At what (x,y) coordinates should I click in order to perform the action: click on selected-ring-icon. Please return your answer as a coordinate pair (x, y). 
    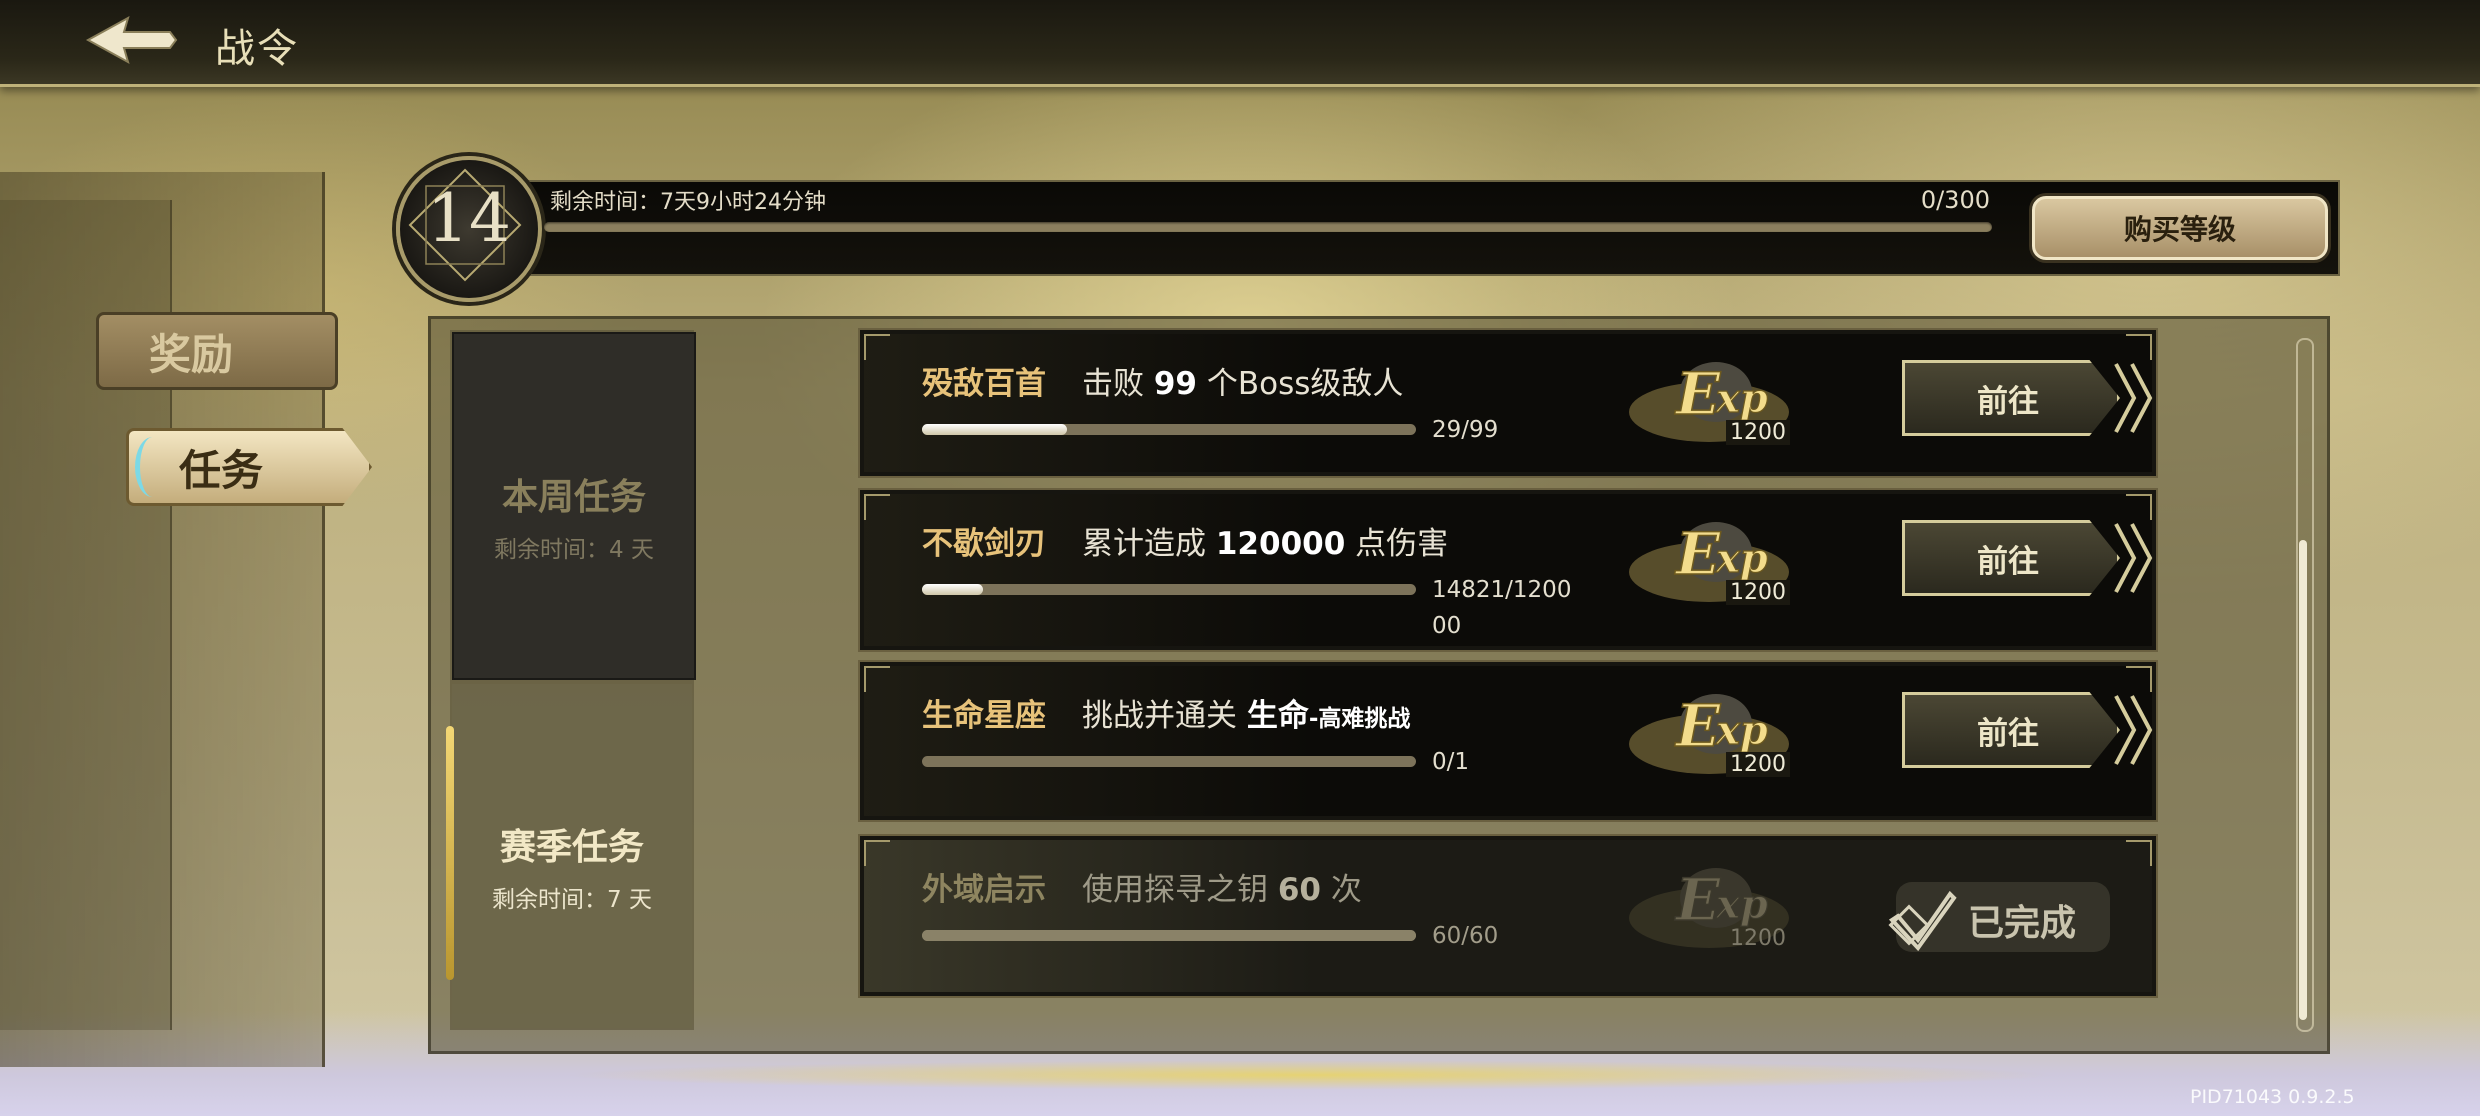
    Looking at the image, I should click on (152, 467).